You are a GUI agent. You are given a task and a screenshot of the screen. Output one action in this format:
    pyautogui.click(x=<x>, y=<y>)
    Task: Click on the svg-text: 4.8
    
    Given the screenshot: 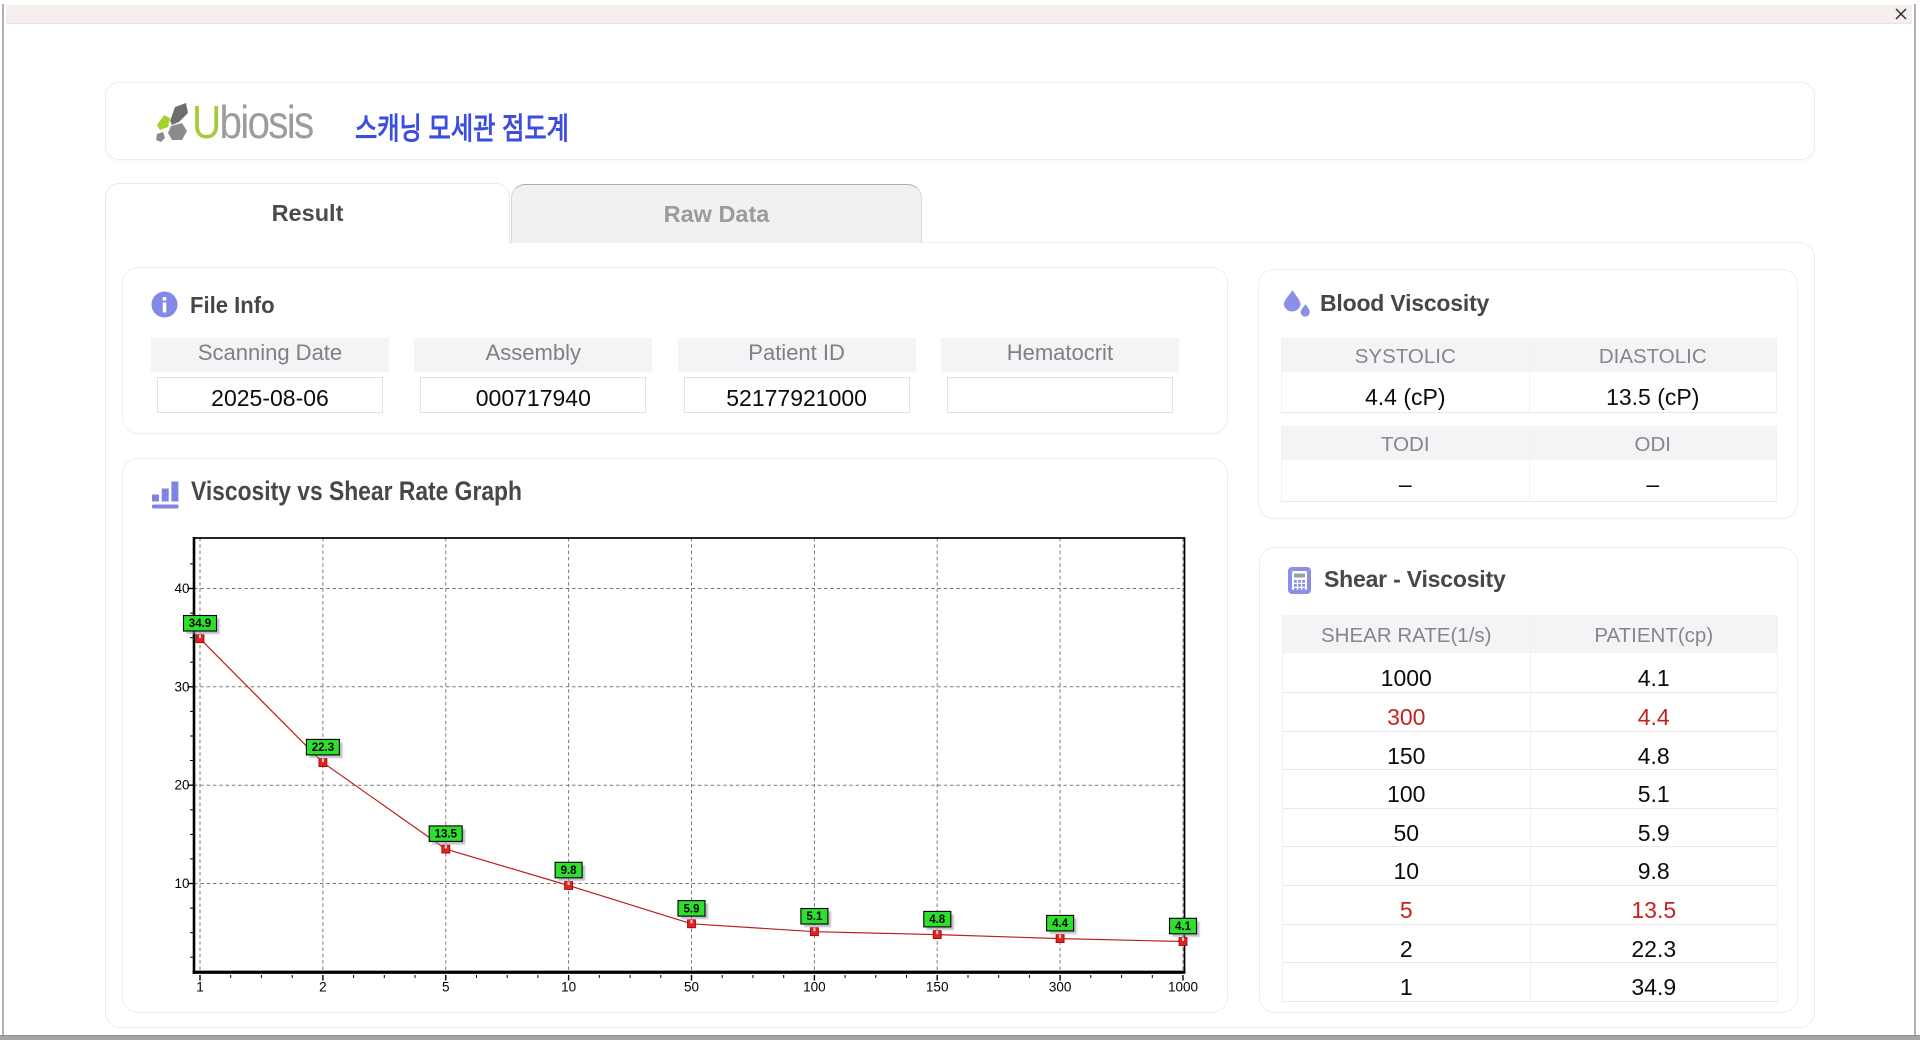 What is the action you would take?
    pyautogui.click(x=937, y=920)
    